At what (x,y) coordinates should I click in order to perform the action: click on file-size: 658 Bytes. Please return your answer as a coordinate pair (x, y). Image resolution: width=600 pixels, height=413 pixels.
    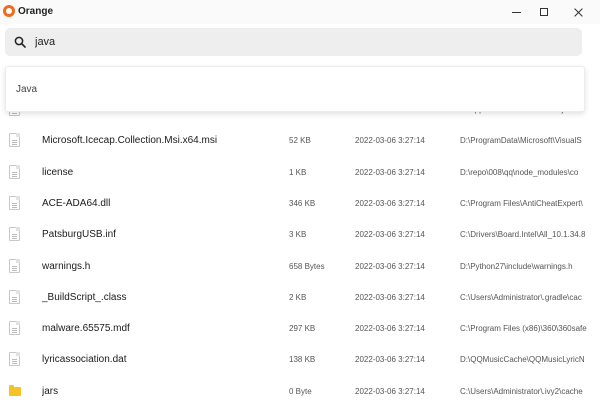
    Looking at the image, I should click on (307, 266).